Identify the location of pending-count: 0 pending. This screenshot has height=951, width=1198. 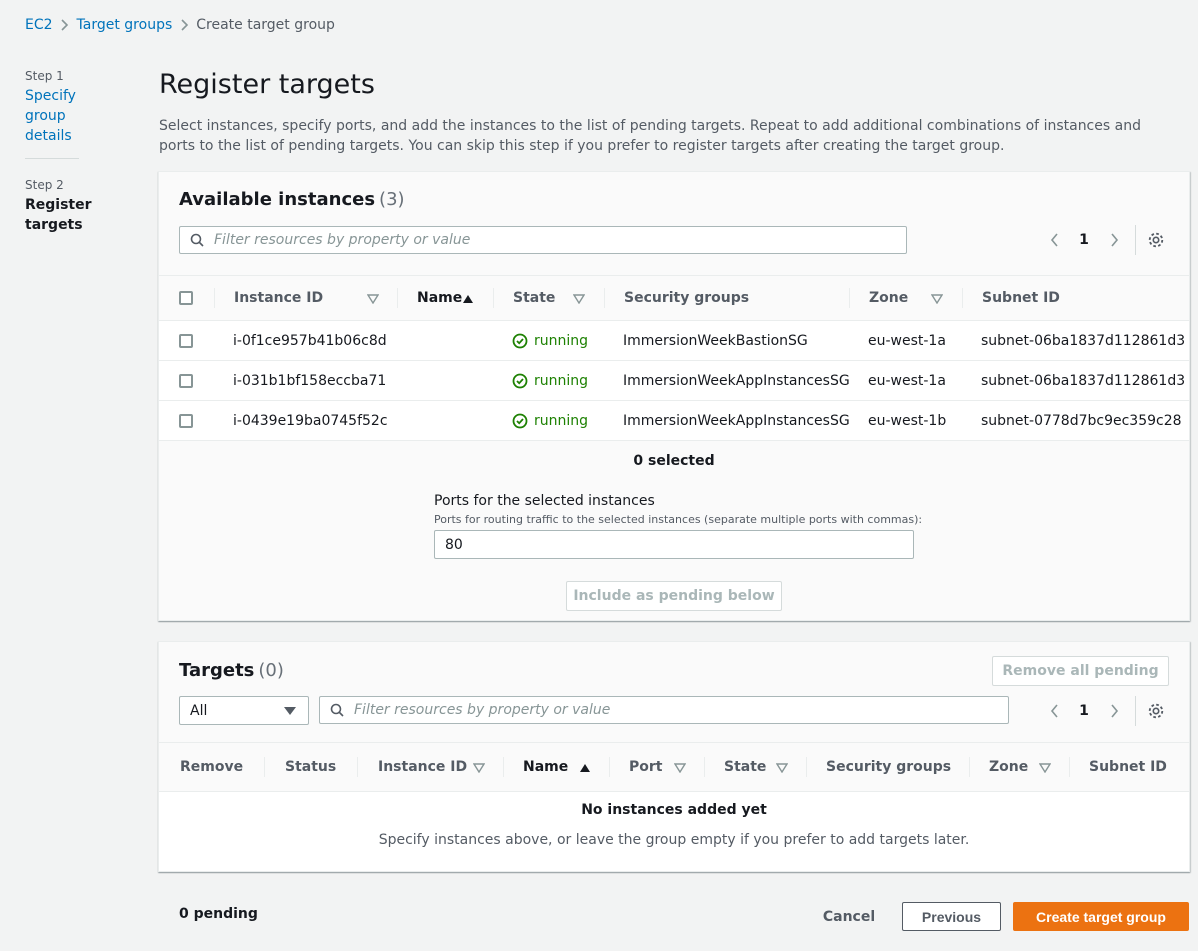
(218, 914).